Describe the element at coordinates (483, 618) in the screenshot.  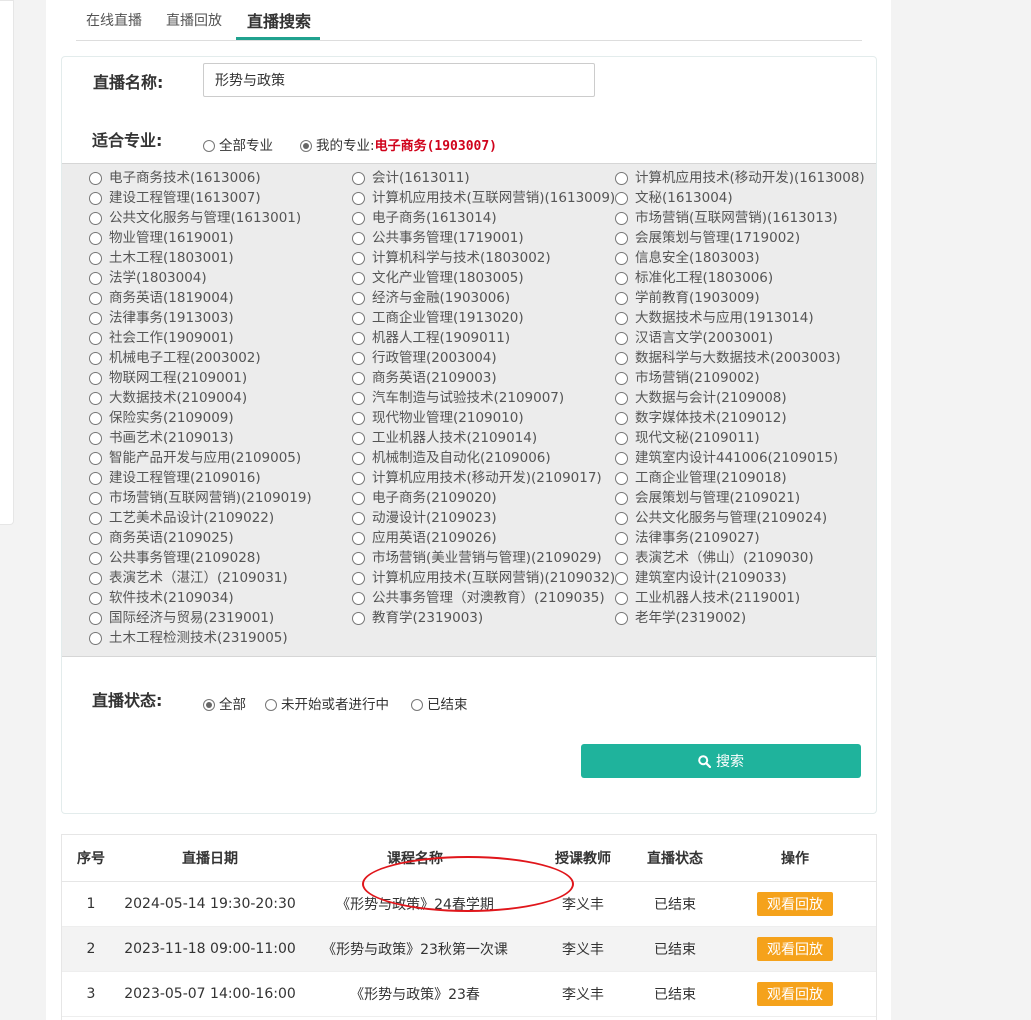
I see `major-option: 教育学(2319003)` at that location.